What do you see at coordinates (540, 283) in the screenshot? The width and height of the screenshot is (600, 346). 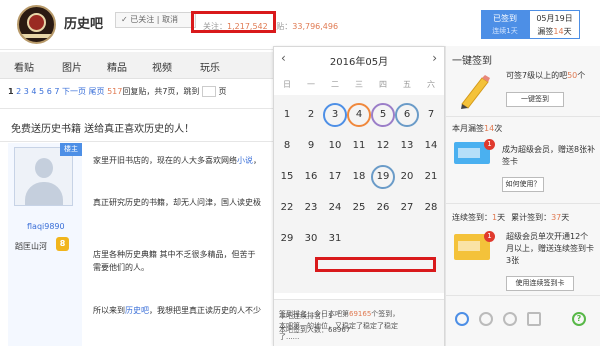 I see `use-streak-card-button: 使用连续签到卡` at bounding box center [540, 283].